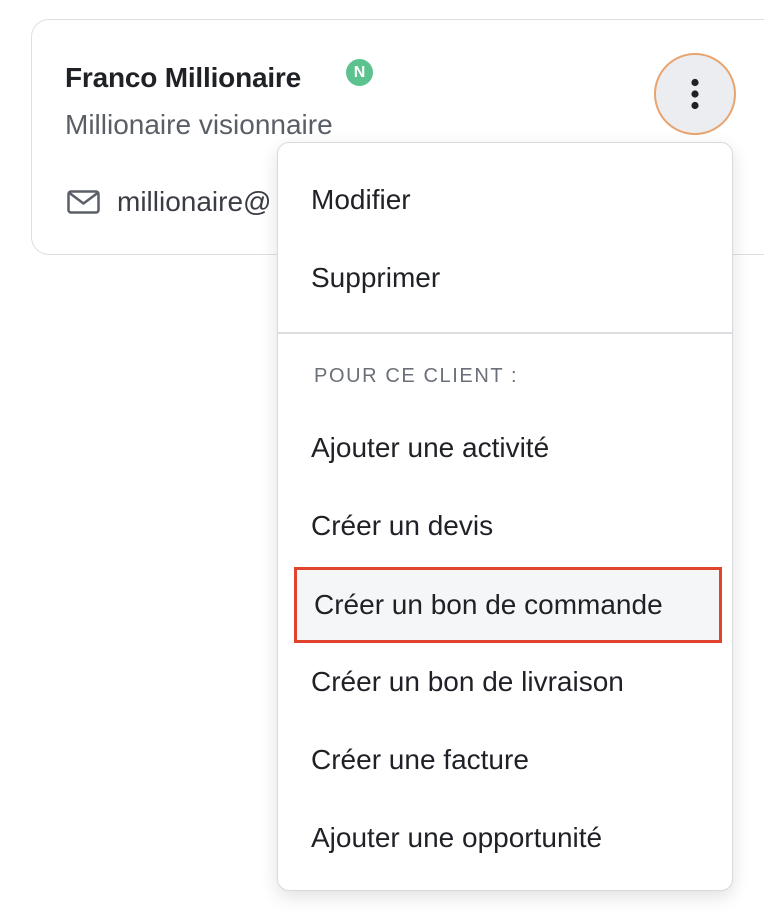 This screenshot has height=914, width=764. What do you see at coordinates (359, 72) in the screenshot?
I see `status-badge: N` at bounding box center [359, 72].